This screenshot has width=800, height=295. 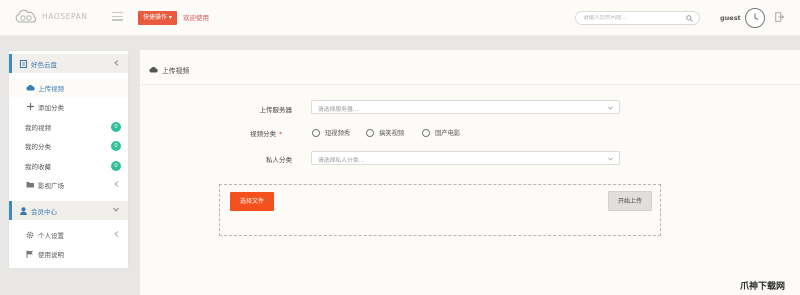 What do you see at coordinates (276, 110) in the screenshot?
I see `server-label: 上传服务器` at bounding box center [276, 110].